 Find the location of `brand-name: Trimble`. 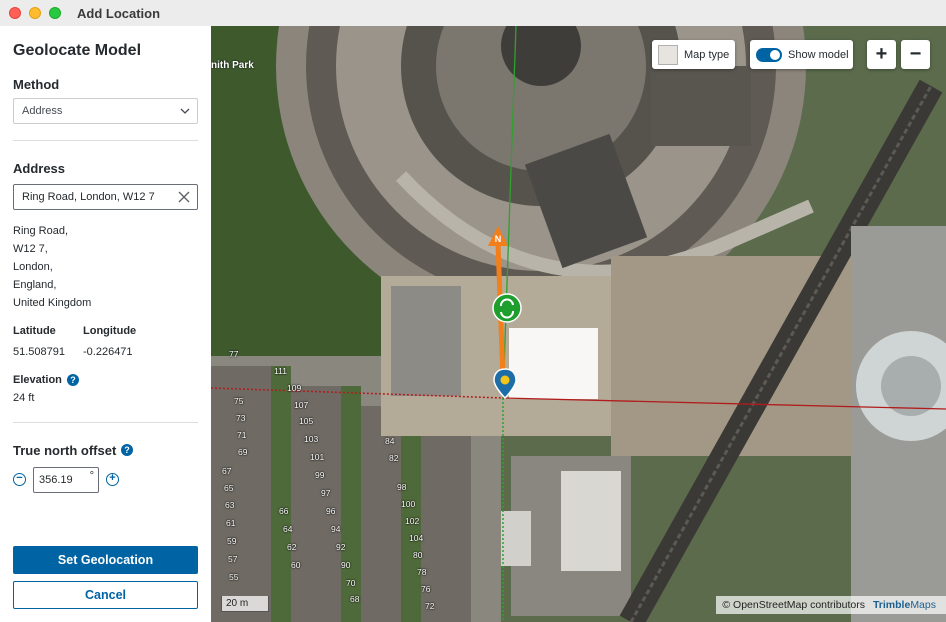

brand-name: Trimble is located at coordinates (891, 605).